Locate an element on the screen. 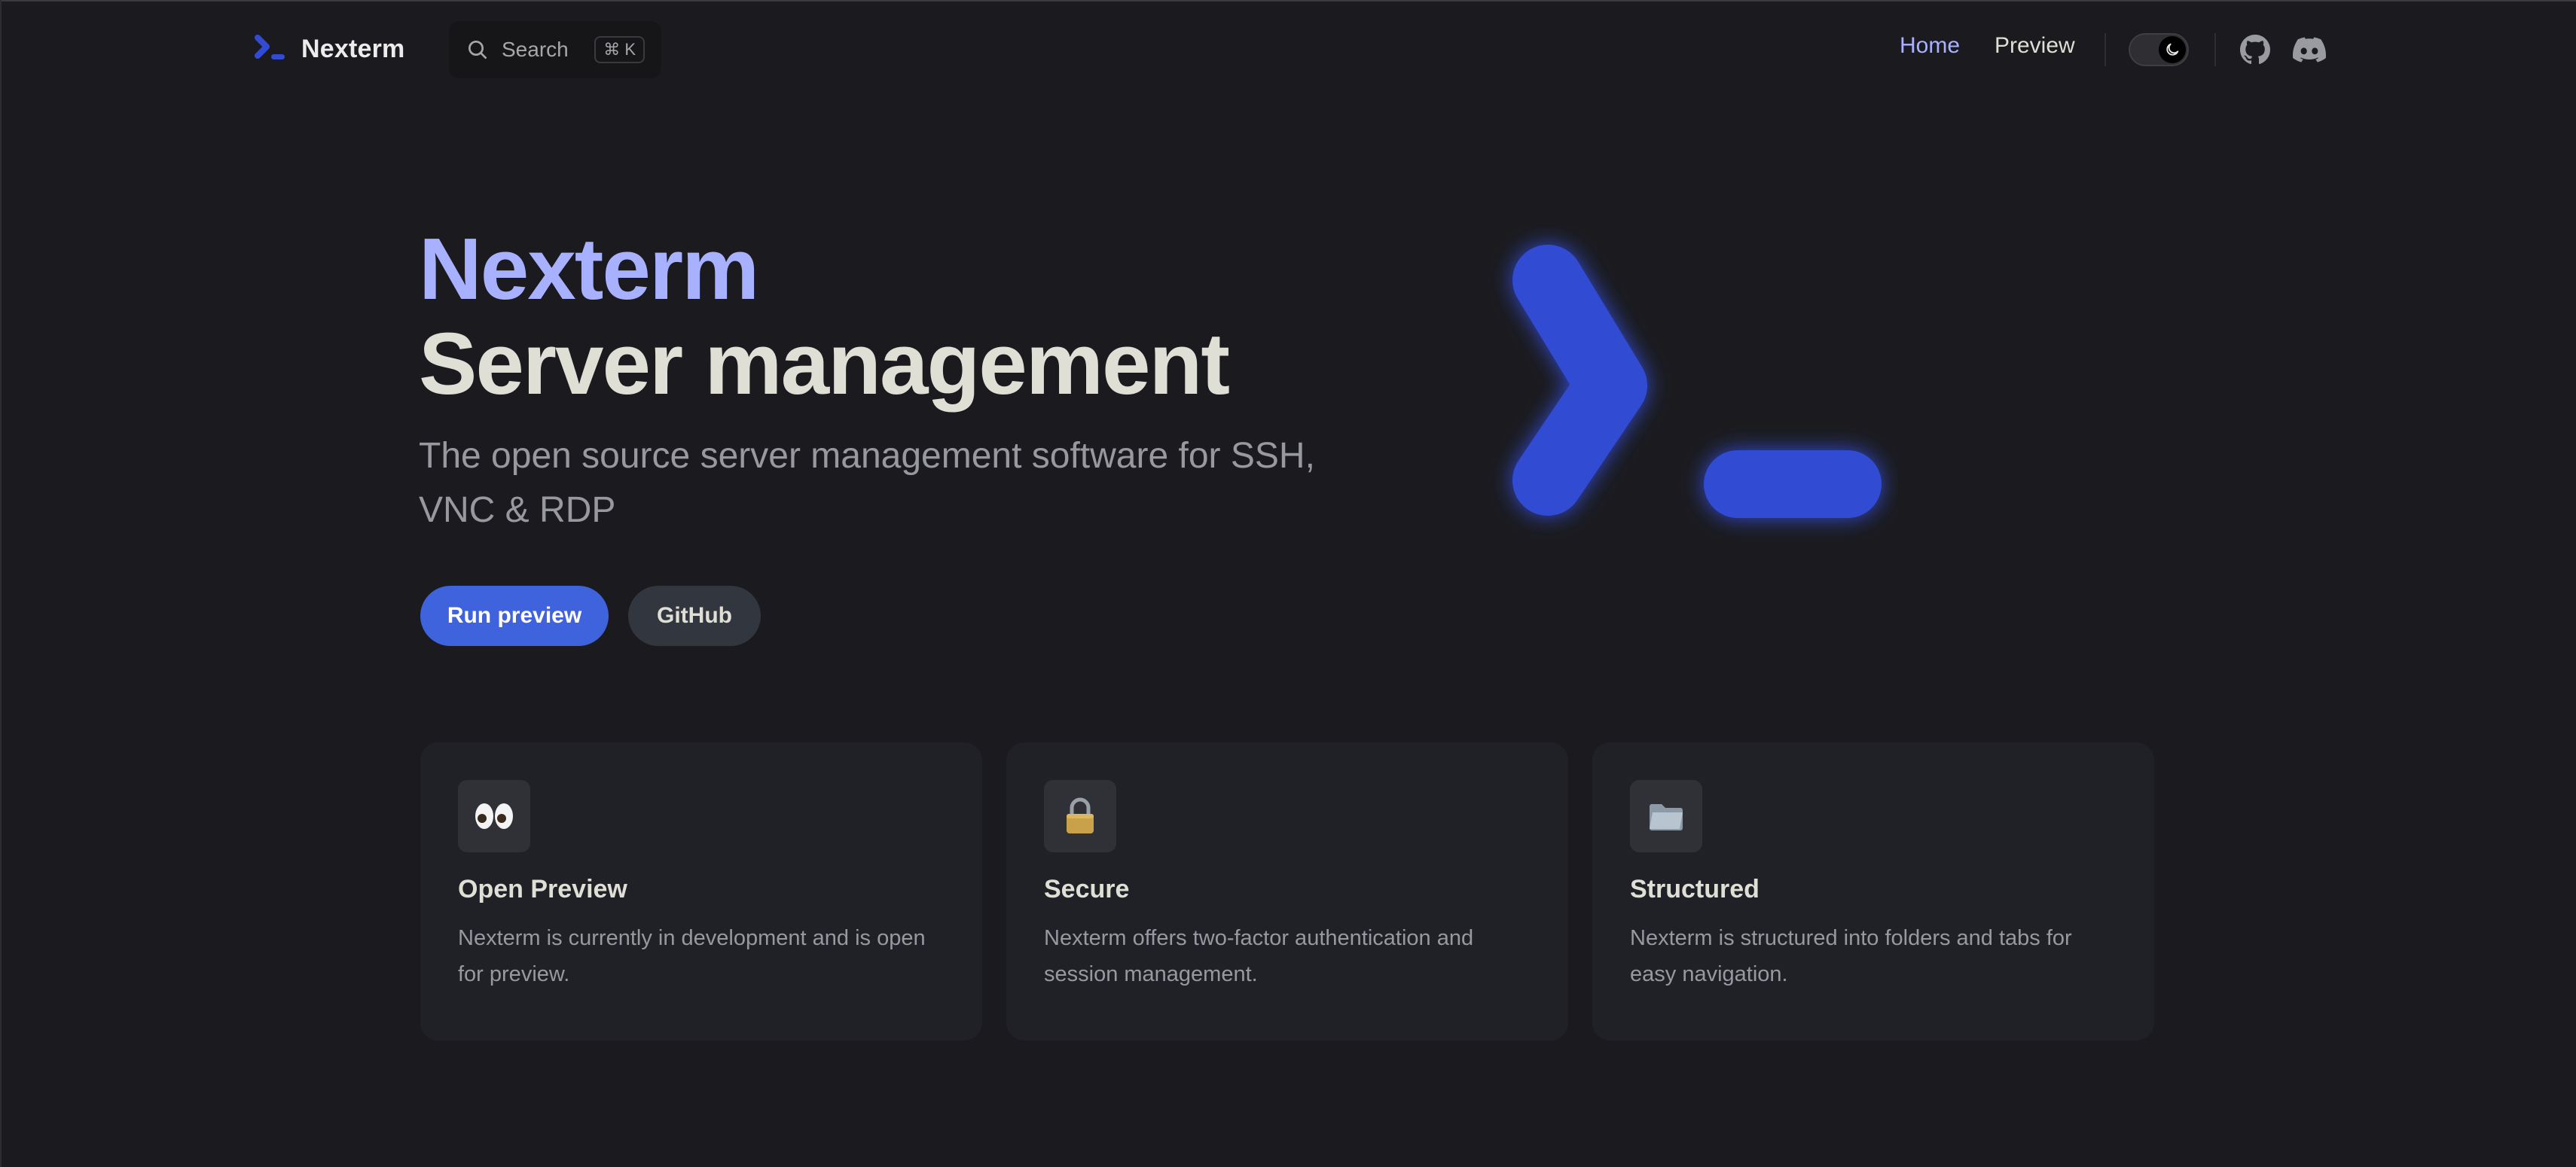 The image size is (2576, 1167). nav-link-home: Home is located at coordinates (1930, 46).